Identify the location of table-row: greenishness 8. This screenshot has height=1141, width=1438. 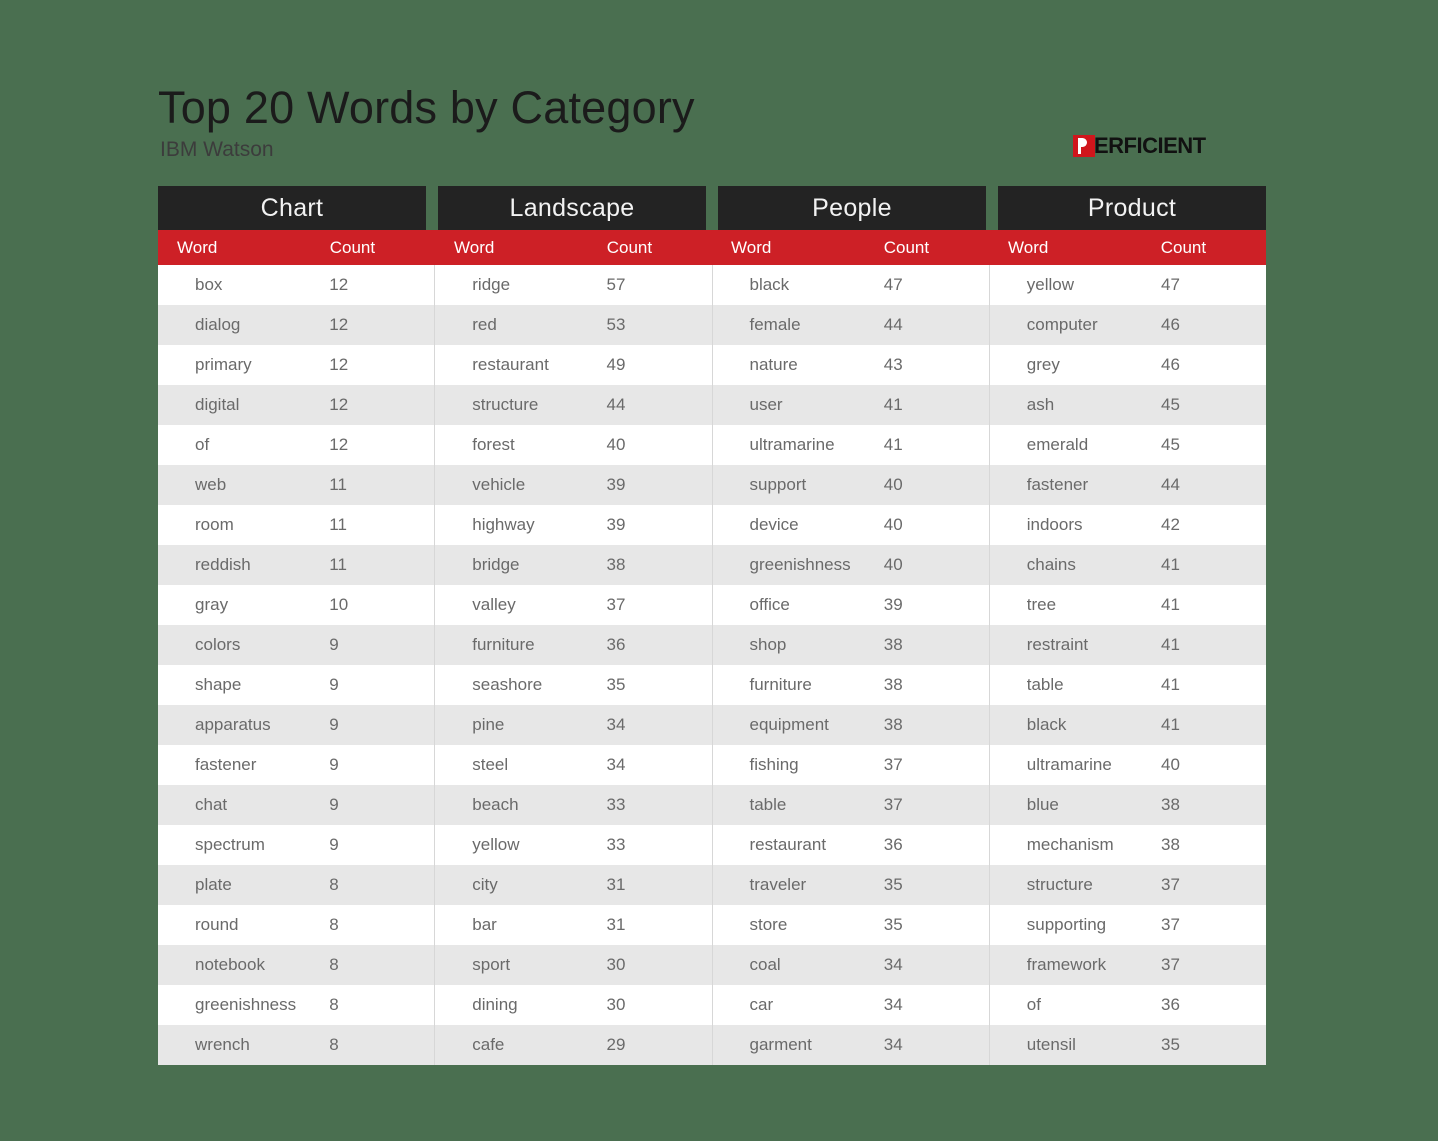
(296, 1005).